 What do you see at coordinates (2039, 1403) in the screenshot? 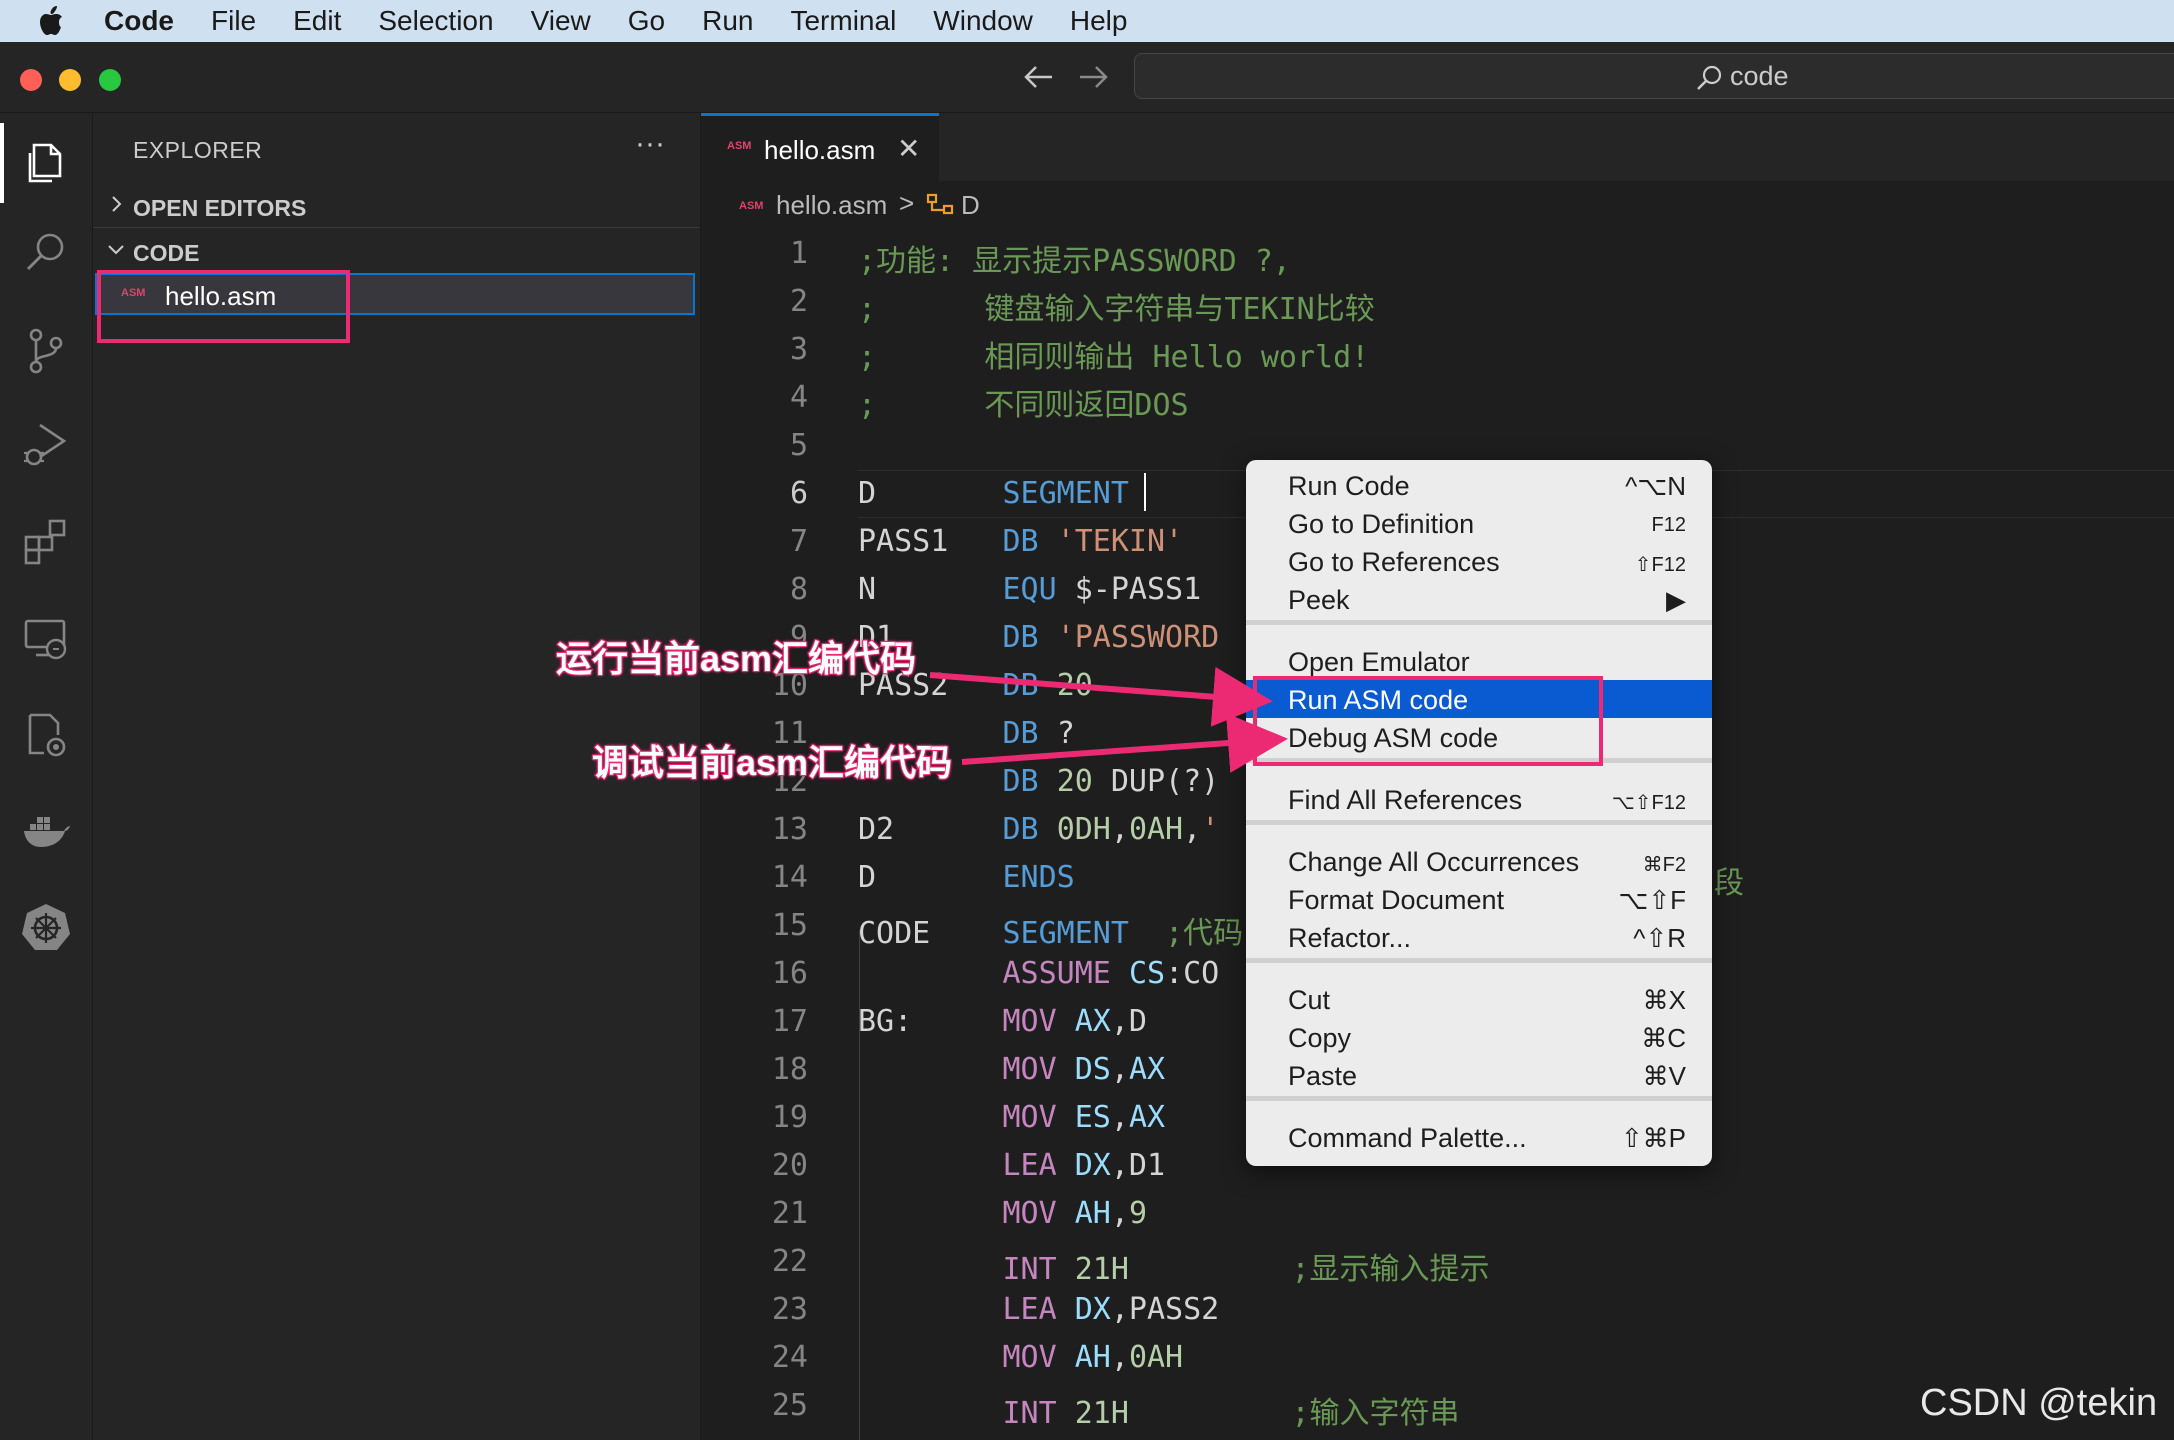
I see `watermark: CSDN @tekin` at bounding box center [2039, 1403].